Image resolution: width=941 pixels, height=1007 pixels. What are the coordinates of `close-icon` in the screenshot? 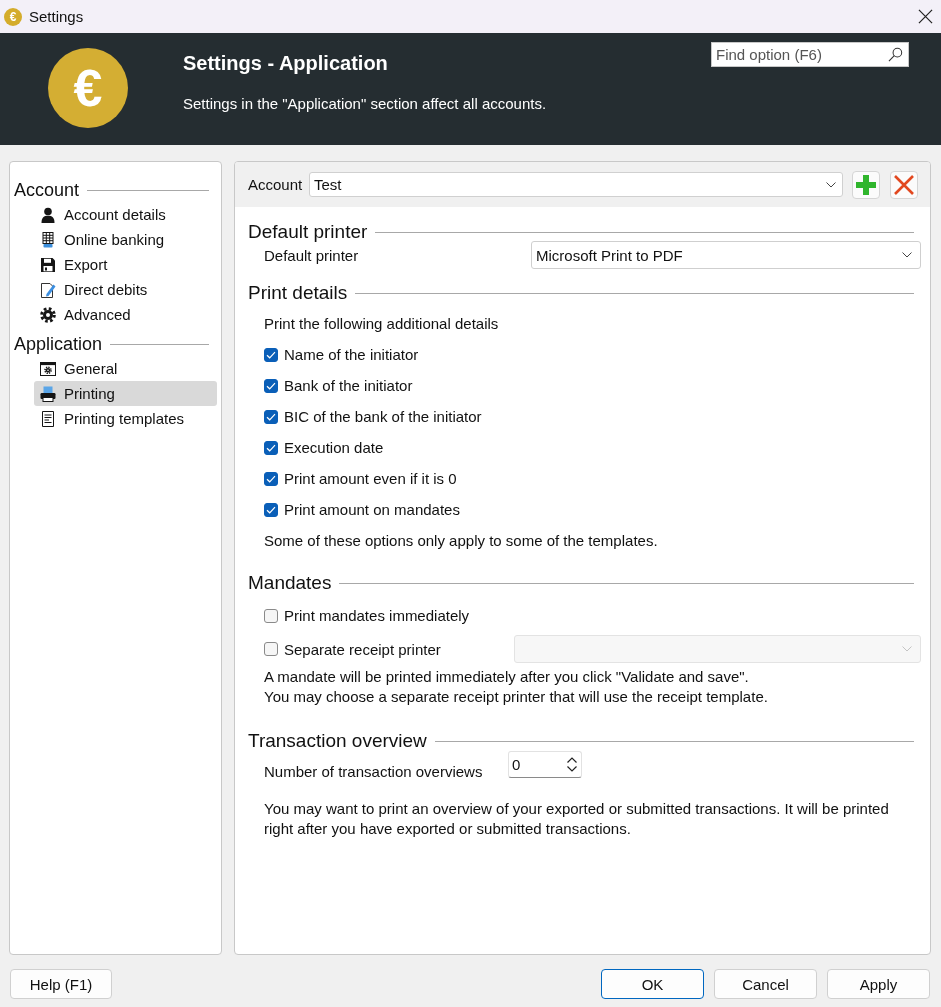 It's located at (925, 16).